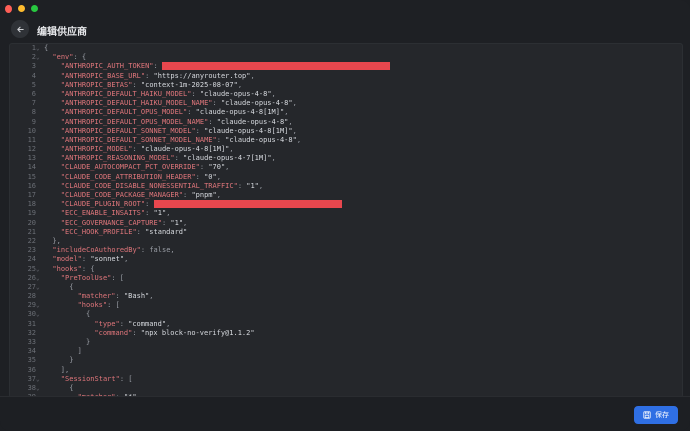 This screenshot has height=431, width=690. I want to click on json-key: "ANTHROPIC_DEFAULT_SONNET_MODEL_NAME", so click(138, 139).